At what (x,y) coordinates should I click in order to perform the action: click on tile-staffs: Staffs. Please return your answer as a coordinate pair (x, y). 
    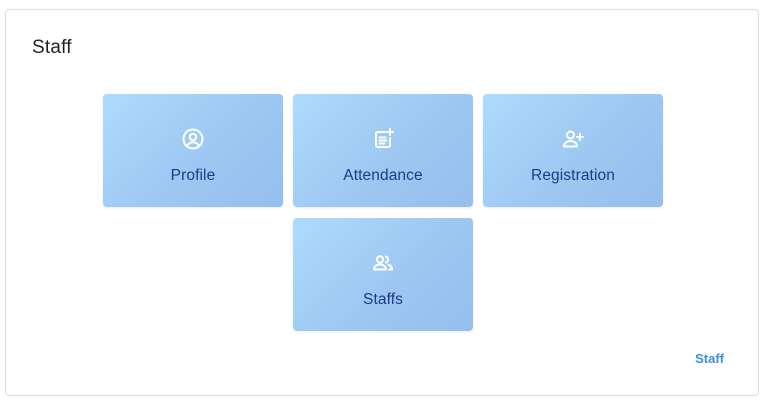
    Looking at the image, I should click on (383, 274).